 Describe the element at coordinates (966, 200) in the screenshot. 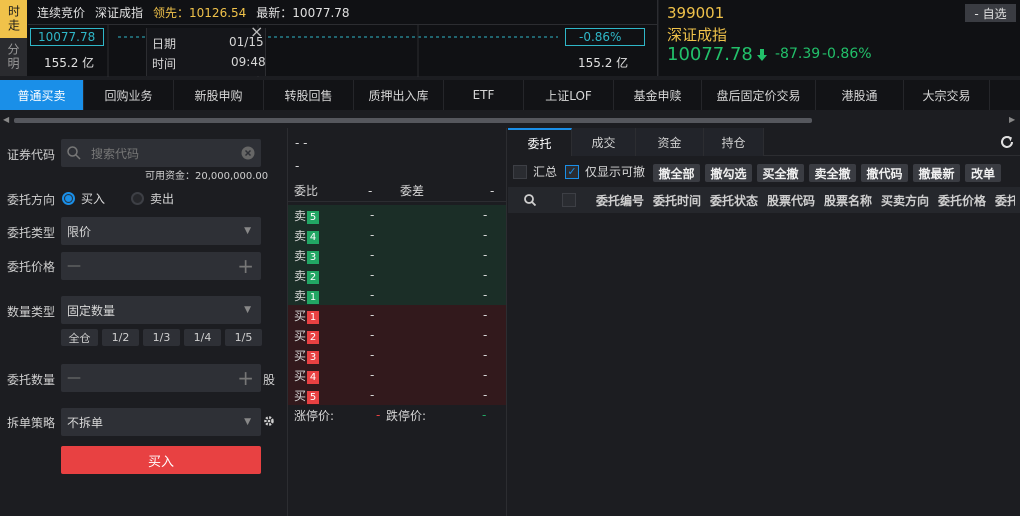

I see `col-order-price: 委托价格` at that location.